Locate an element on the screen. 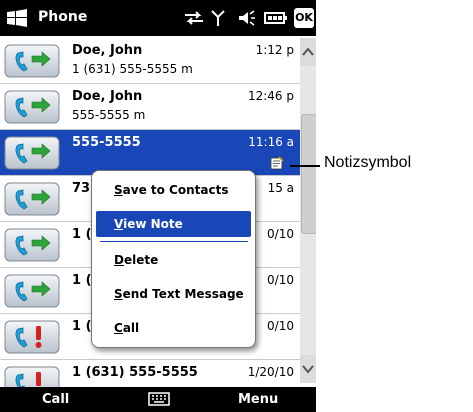 This screenshot has height=412, width=473. contact-name: 555-5555 is located at coordinates (106, 142).